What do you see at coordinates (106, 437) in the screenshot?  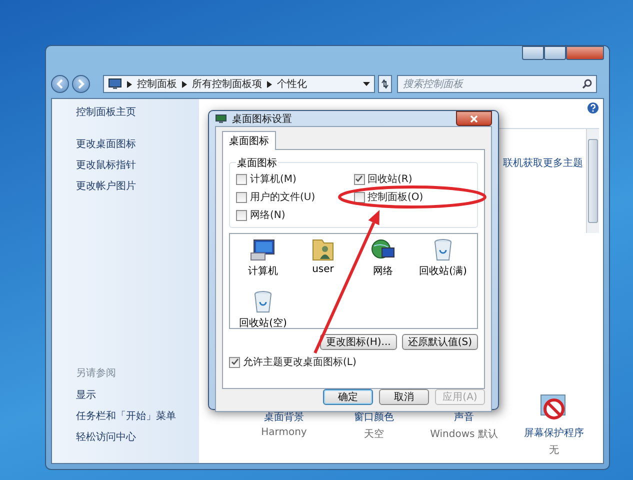 I see `sidebar-link: 轻松访问中心` at bounding box center [106, 437].